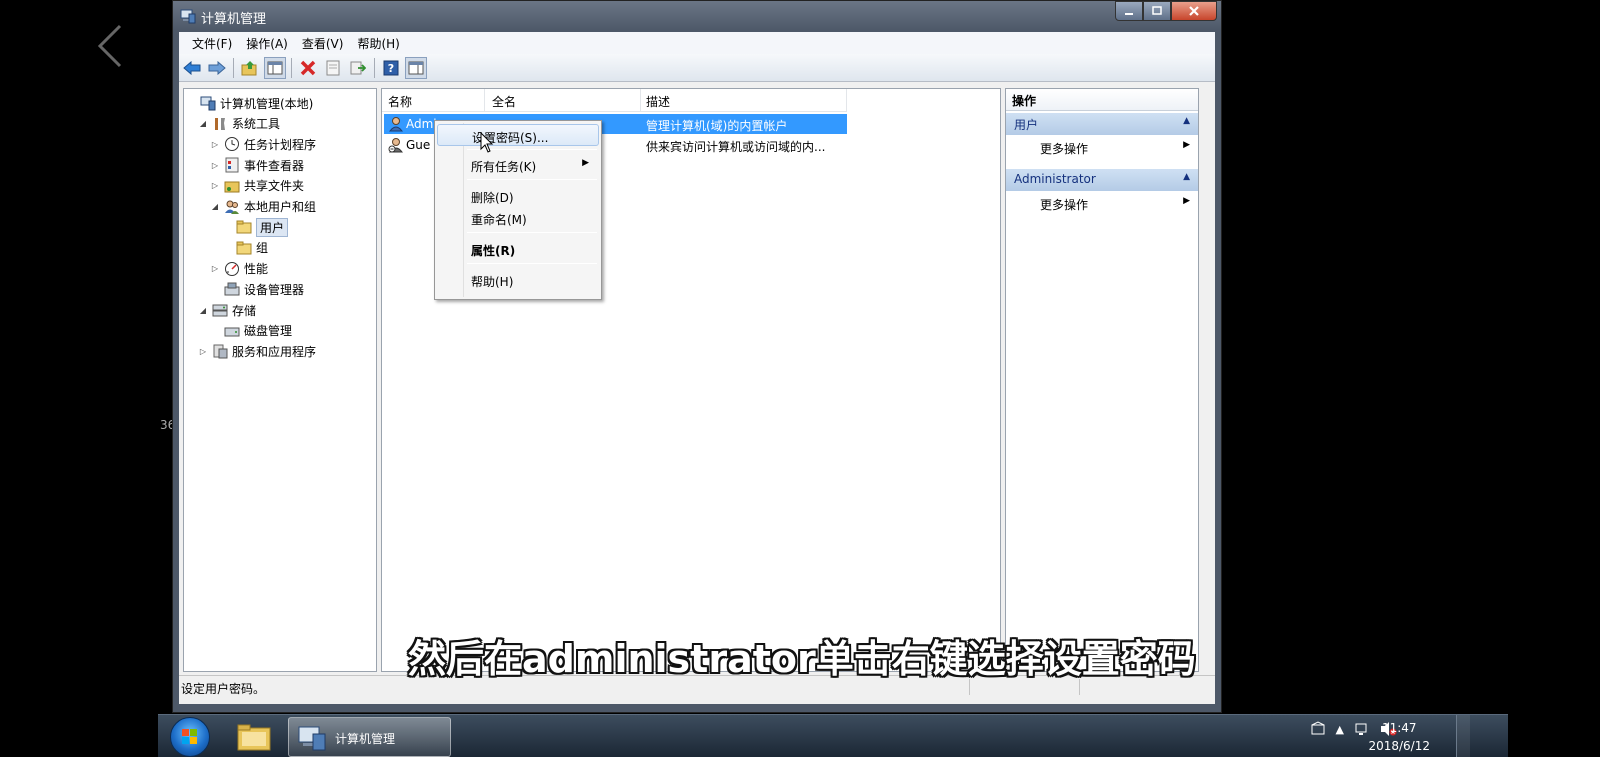 This screenshot has height=757, width=1600. What do you see at coordinates (400, 101) in the screenshot?
I see `column-header-name: 名称` at bounding box center [400, 101].